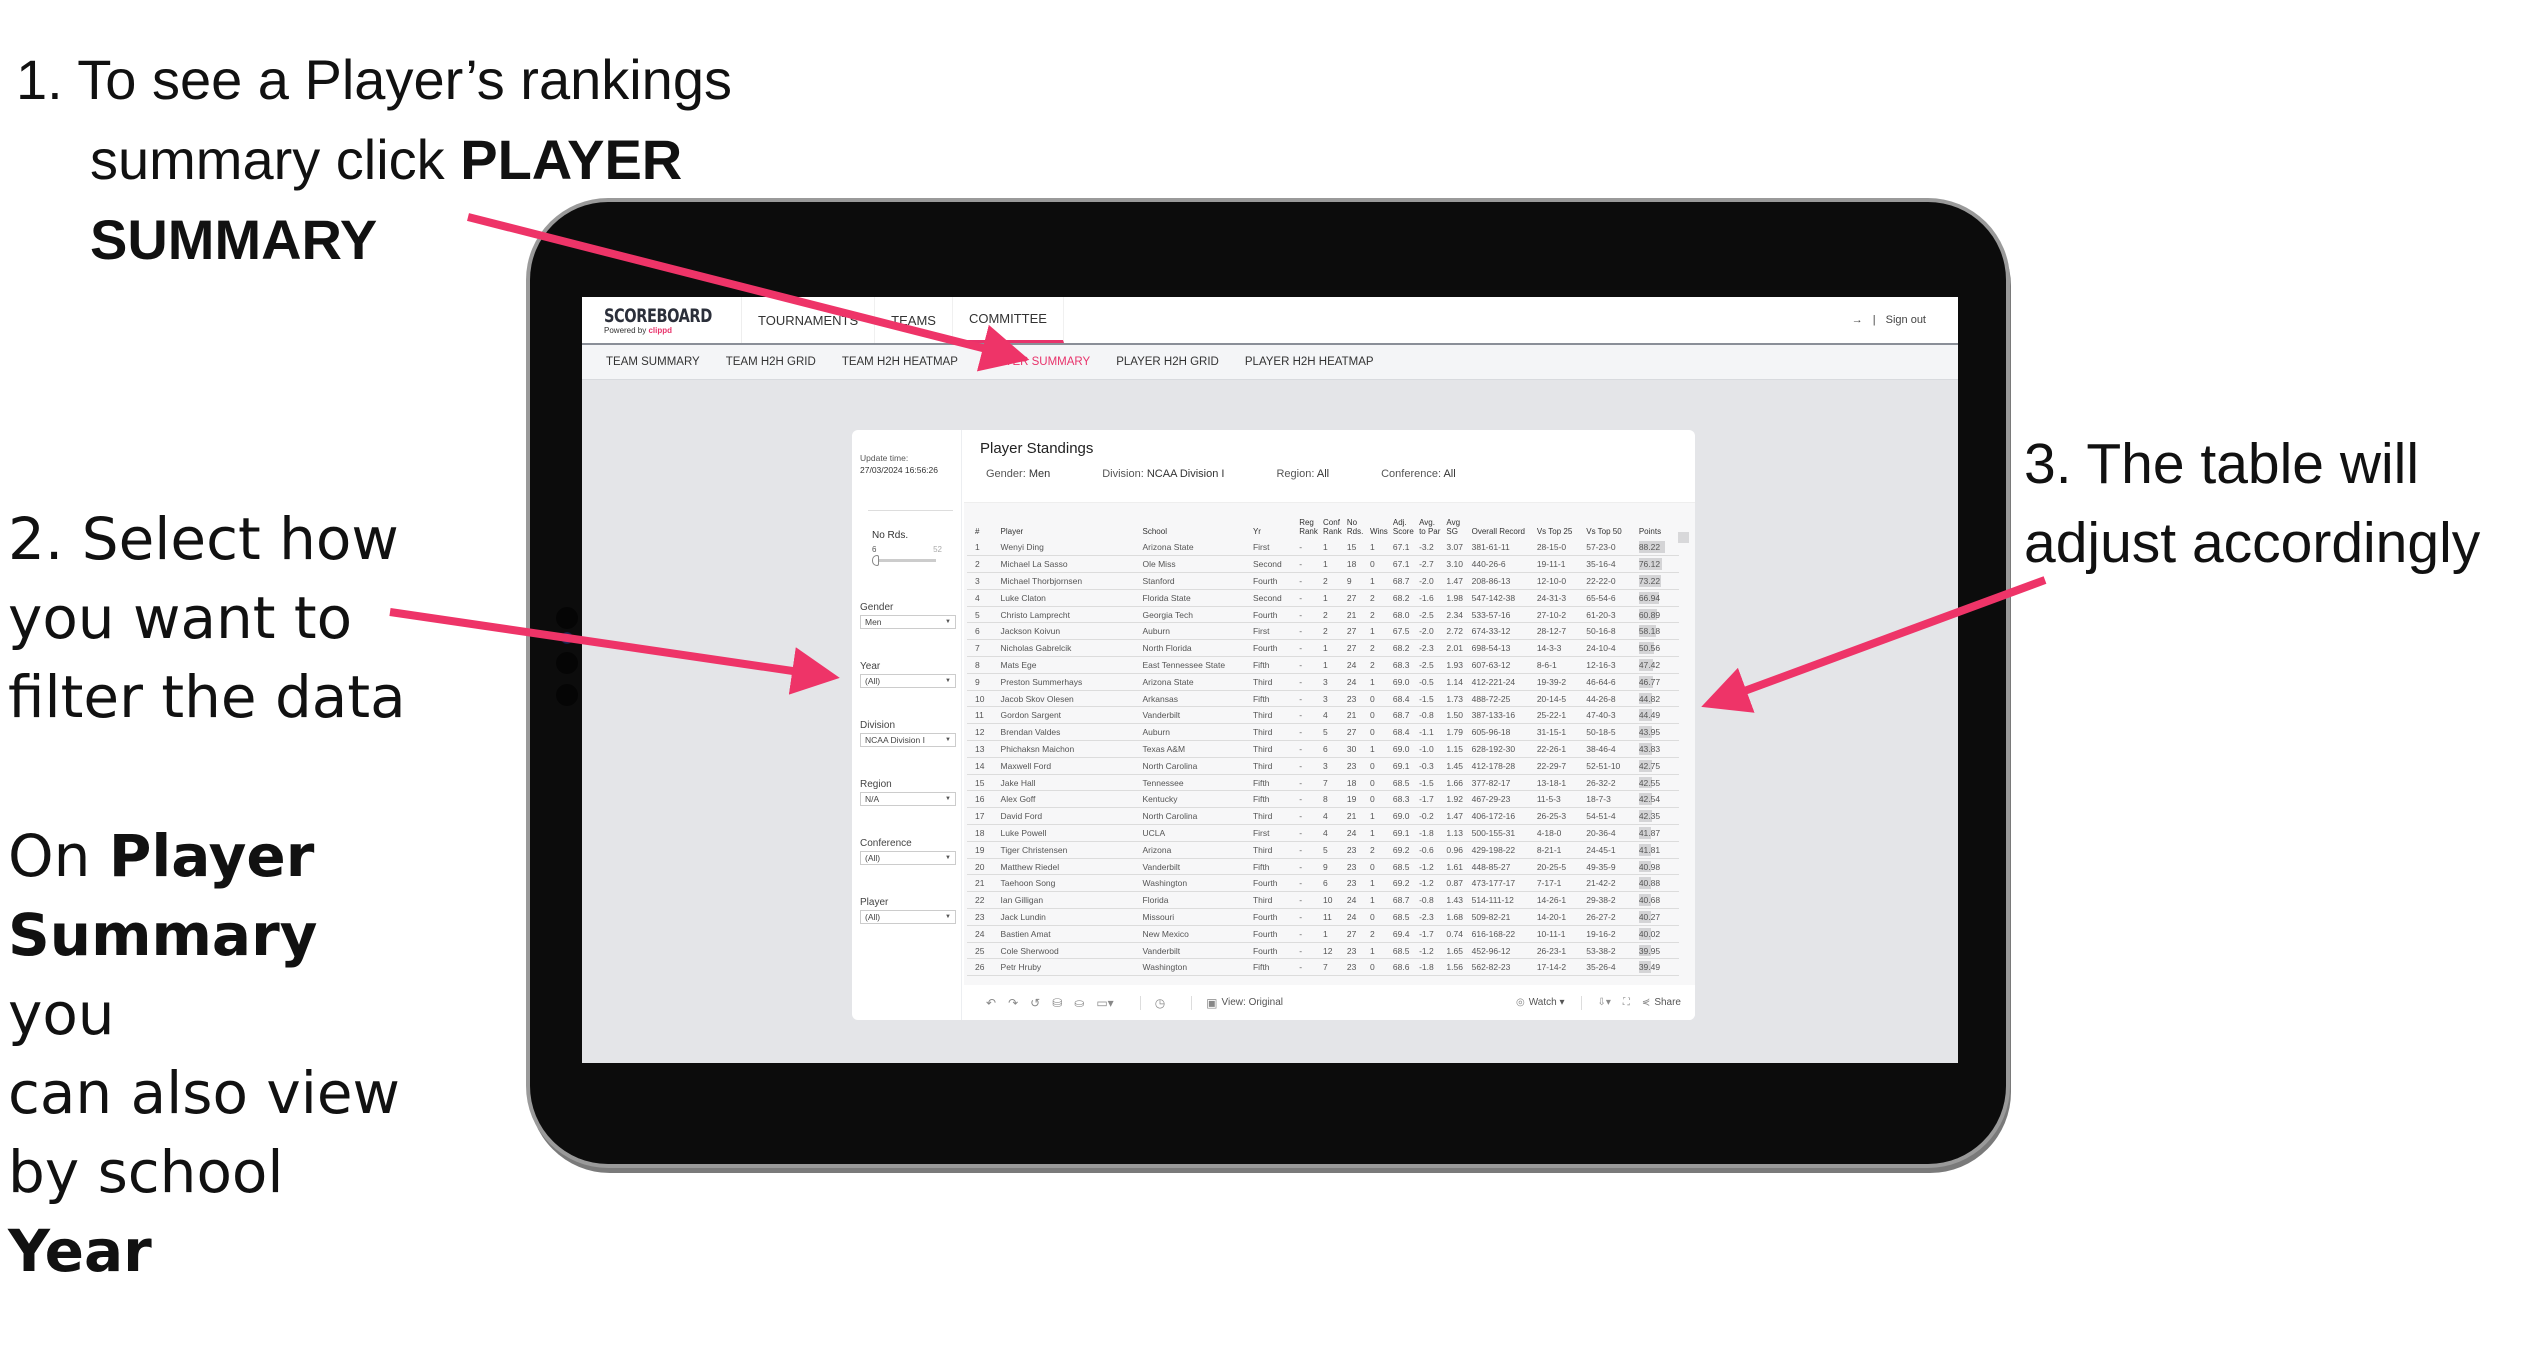  Describe the element at coordinates (1430, 521) in the screenshot. I see `column-header: Avg. to Par` at that location.